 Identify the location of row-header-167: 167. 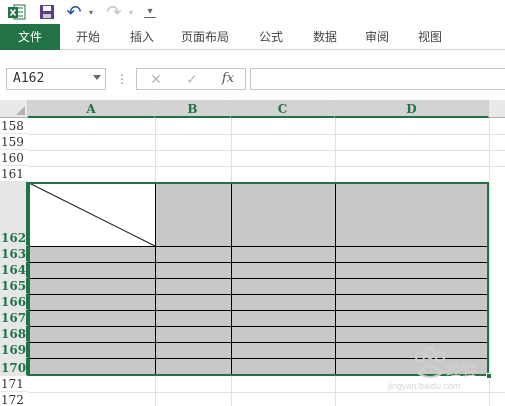
(14, 318).